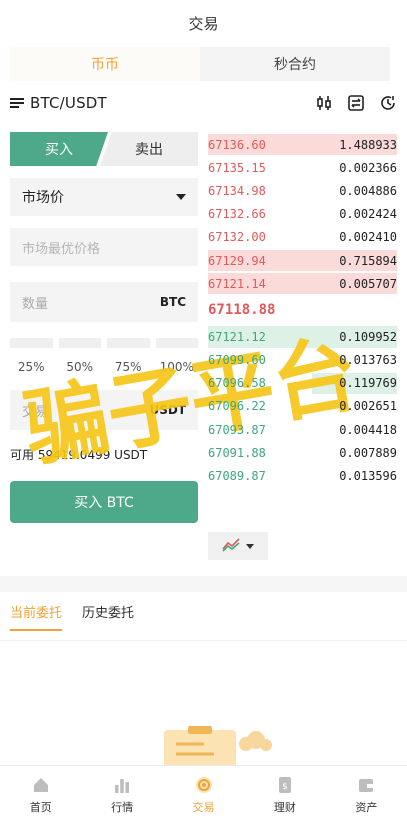 The width and height of the screenshot is (407, 825). What do you see at coordinates (149, 149) in the screenshot?
I see `sell-tab: 卖出` at bounding box center [149, 149].